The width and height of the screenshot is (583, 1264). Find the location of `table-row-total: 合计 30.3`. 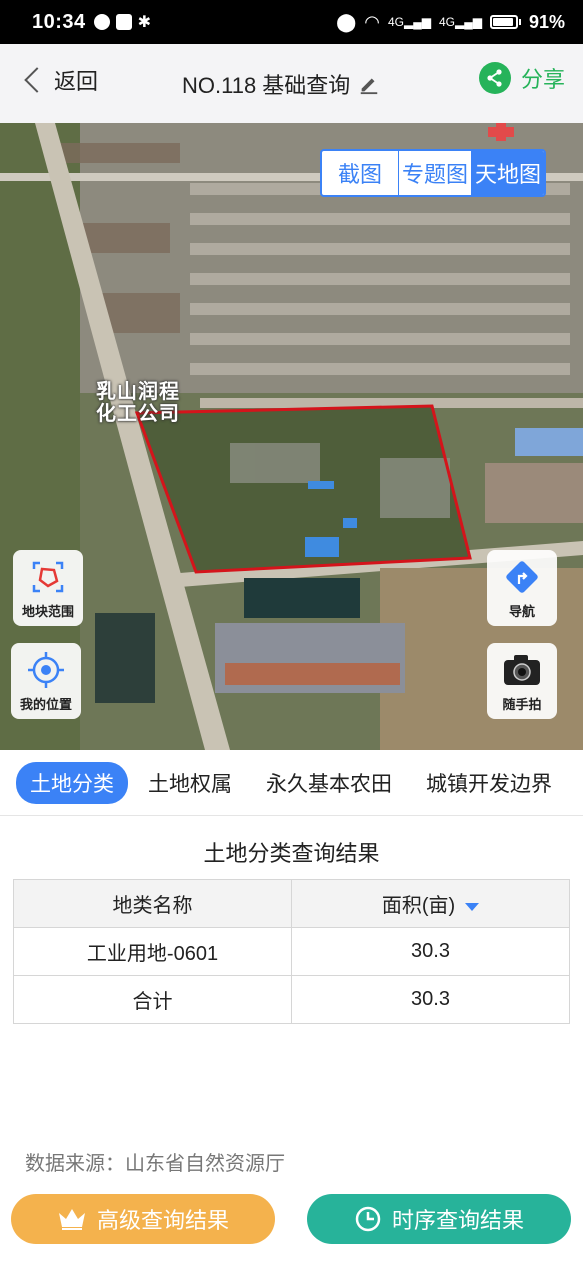

table-row-total: 合计 30.3 is located at coordinates (291, 999).